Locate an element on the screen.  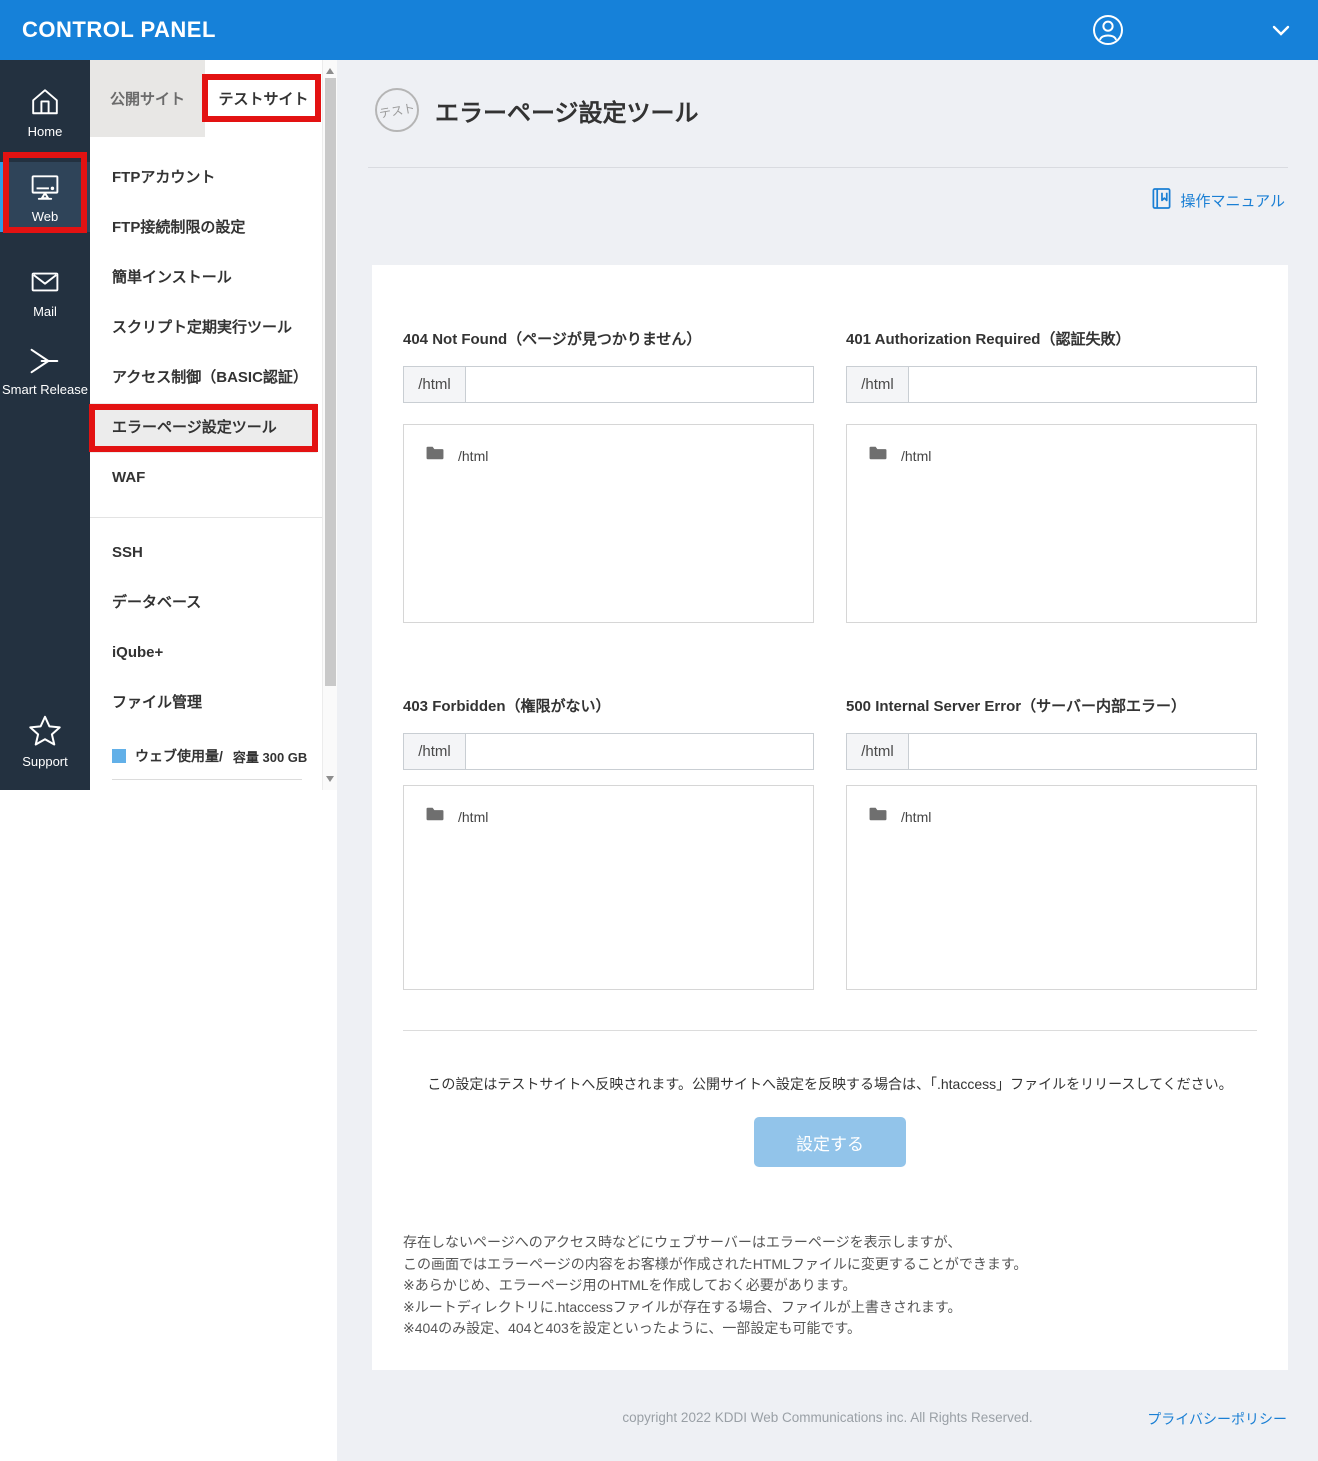
section-401-tree-root: /html is located at coordinates (899, 455).